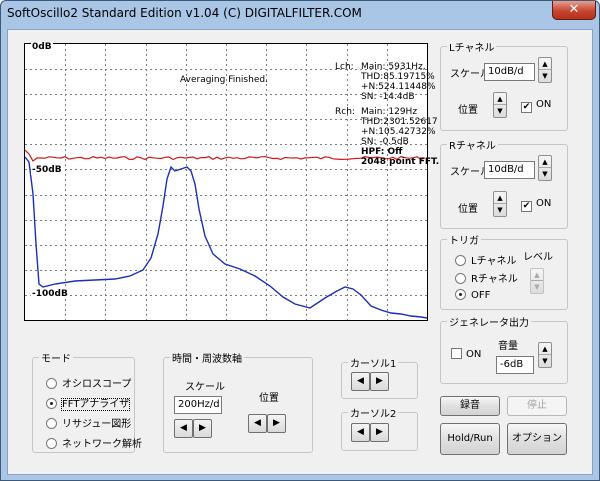 The width and height of the screenshot is (600, 481). Describe the element at coordinates (468, 209) in the screenshot. I see `rch-position-label: 位置` at that location.